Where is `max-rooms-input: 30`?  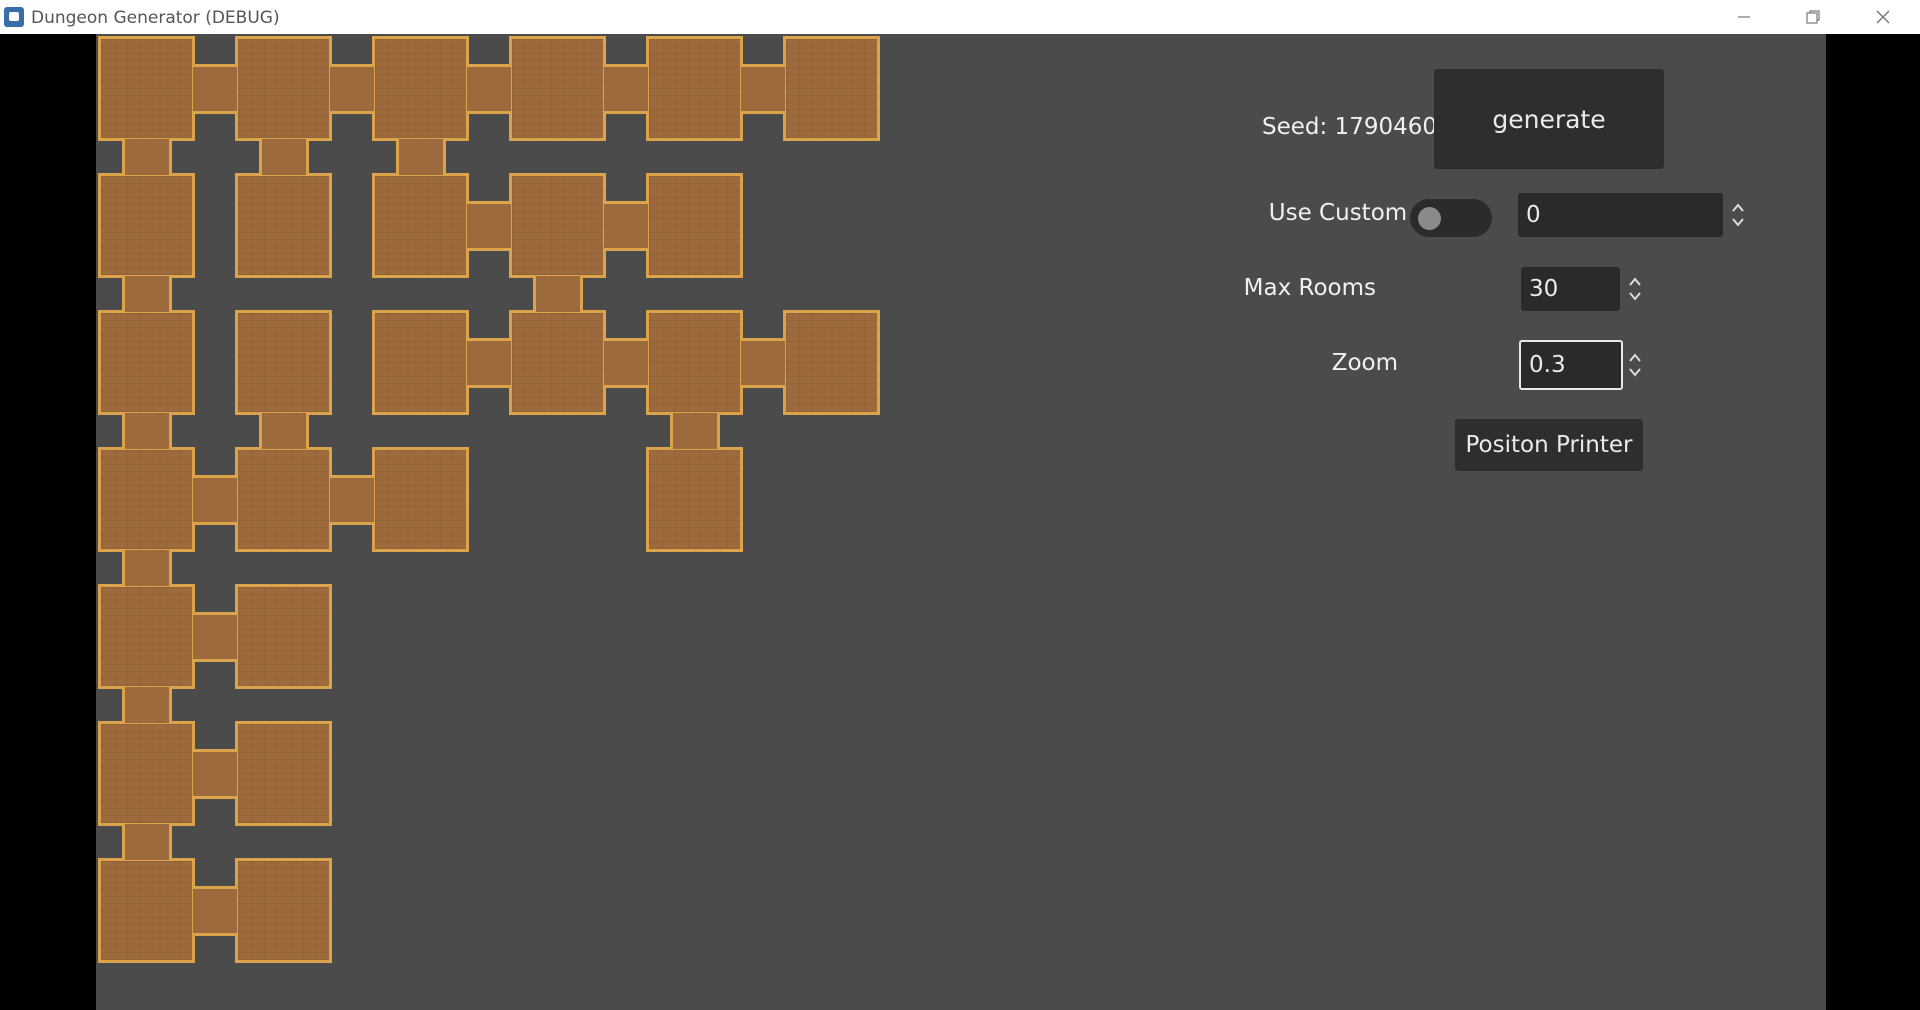
max-rooms-input: 30 is located at coordinates (1570, 289).